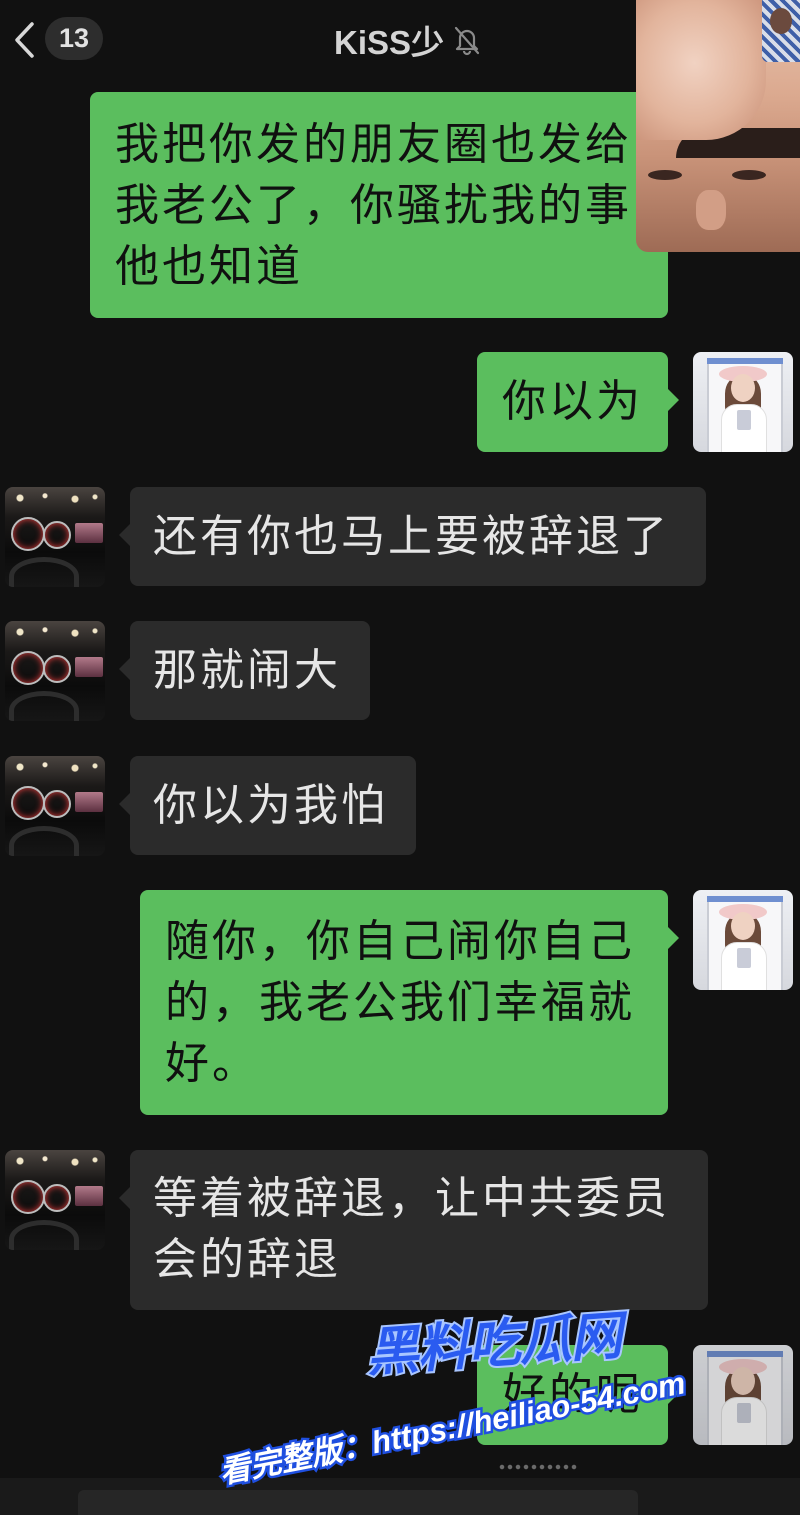 The width and height of the screenshot is (800, 1515). I want to click on message-text-line: 他也知道, so click(209, 266).